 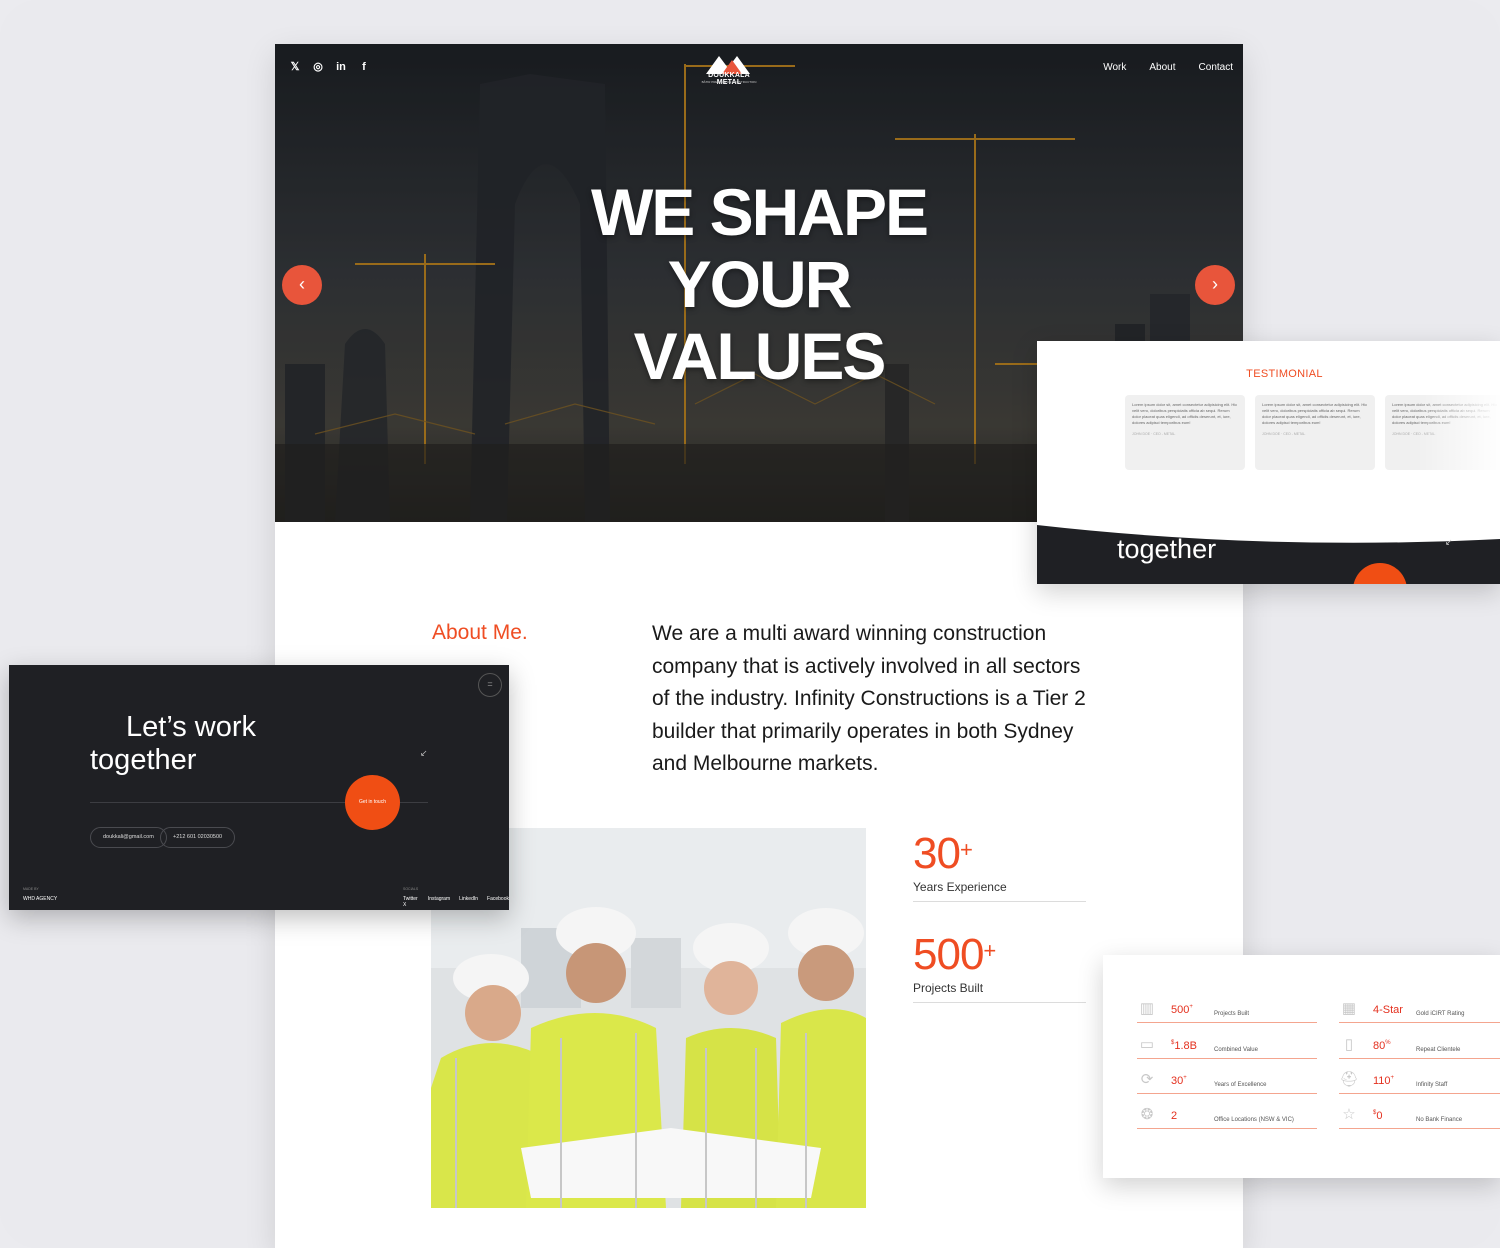 I want to click on stats-value: $0, so click(x=1378, y=1116).